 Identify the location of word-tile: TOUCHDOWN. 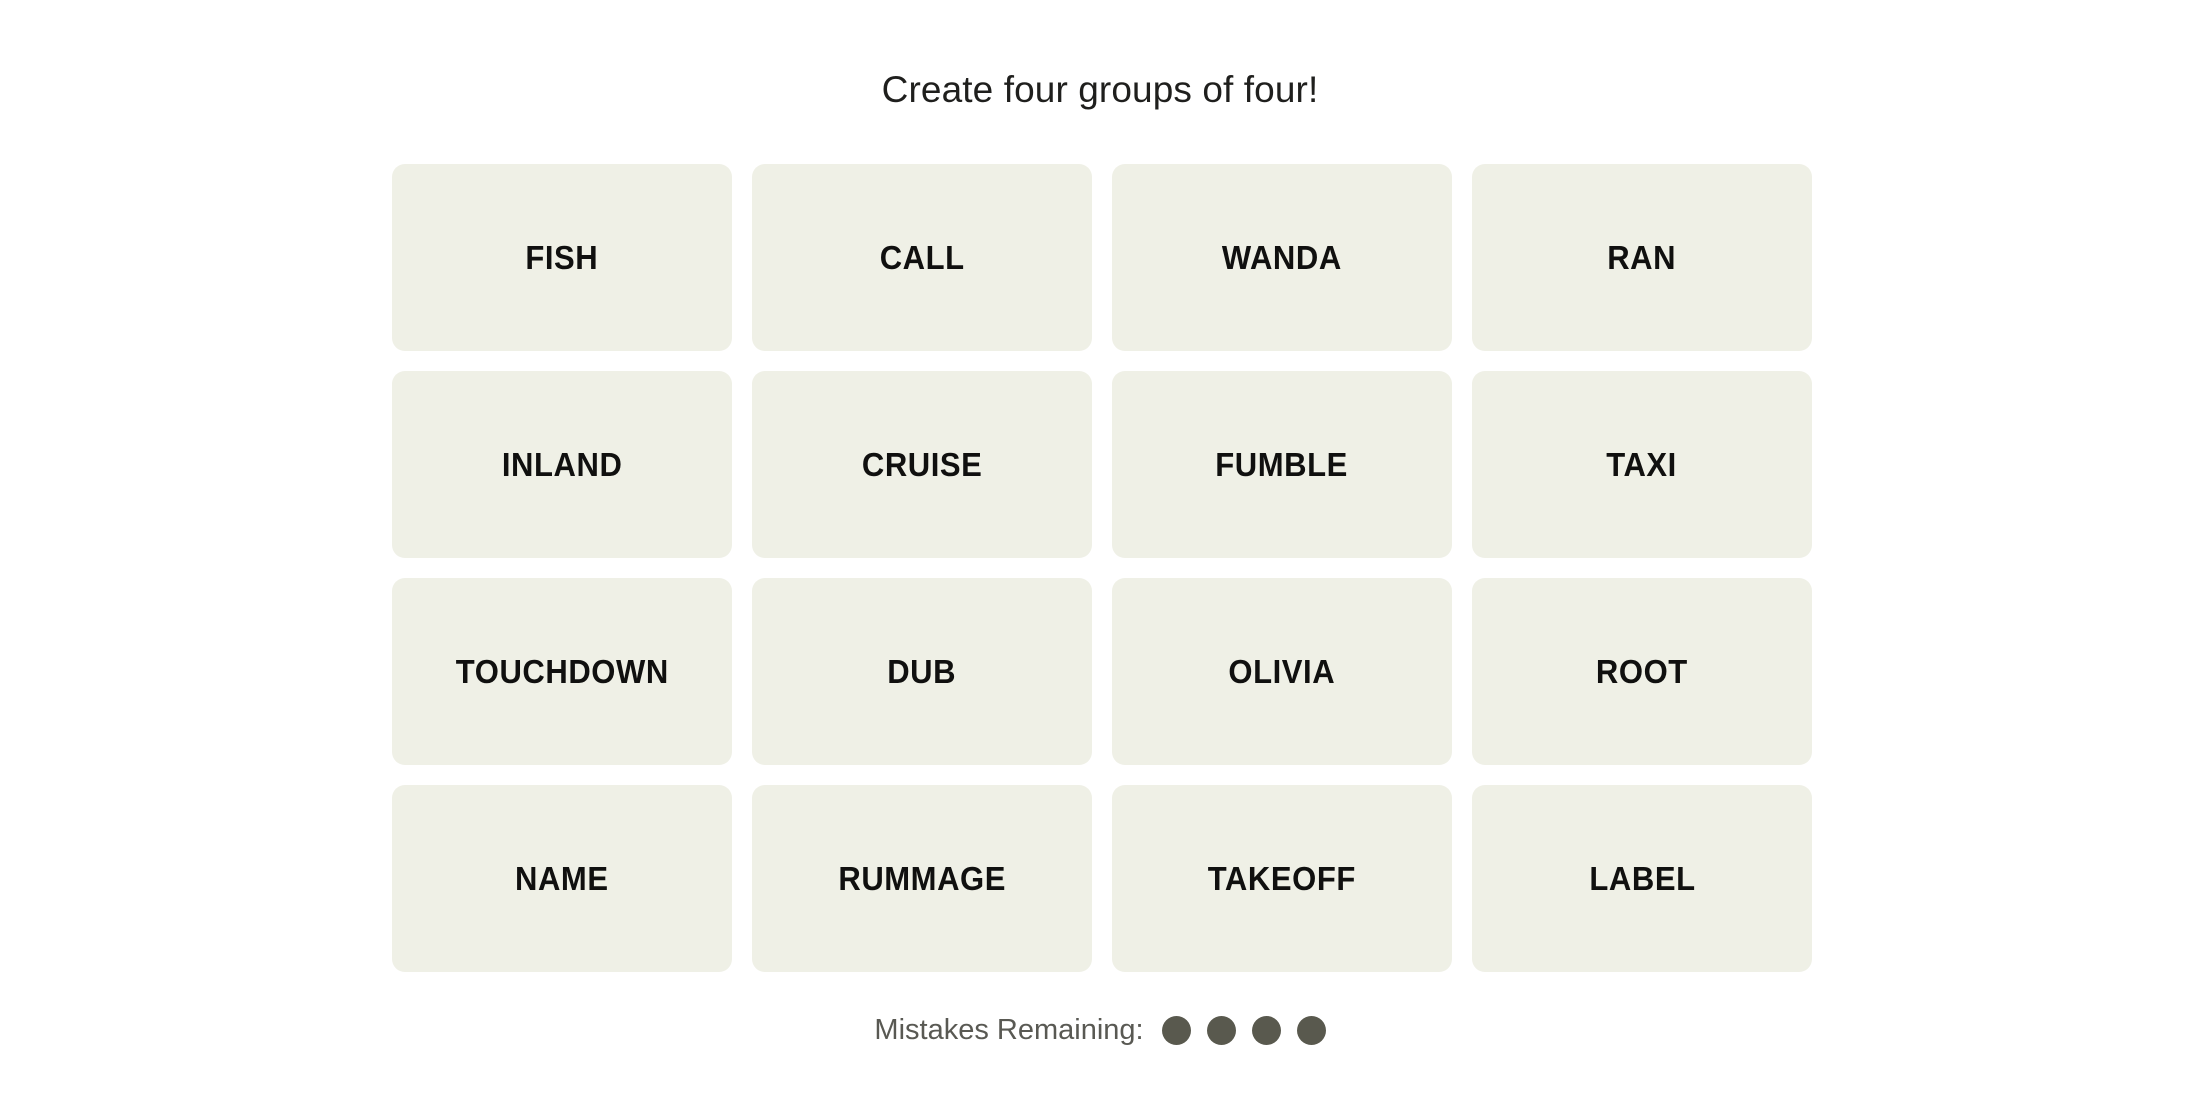
(562, 671).